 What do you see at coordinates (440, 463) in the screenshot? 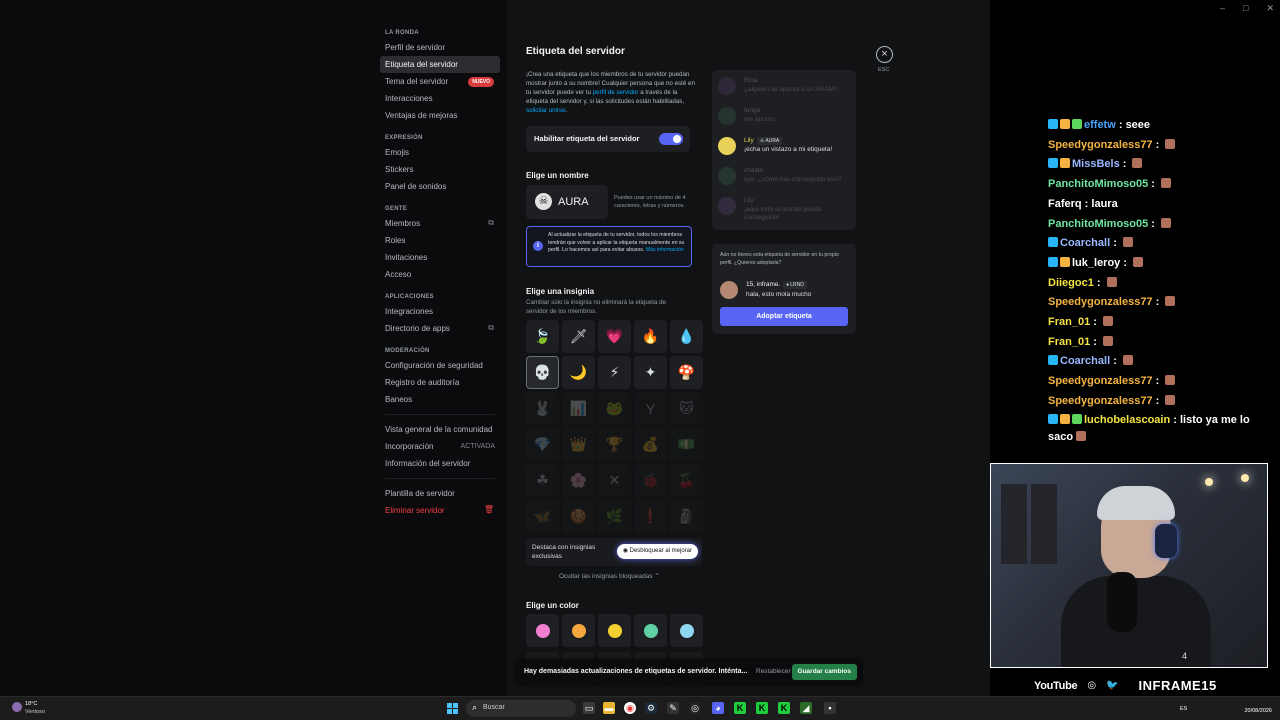
I see `sidebar-item-informacion-del-servidor: Información del servidor` at bounding box center [440, 463].